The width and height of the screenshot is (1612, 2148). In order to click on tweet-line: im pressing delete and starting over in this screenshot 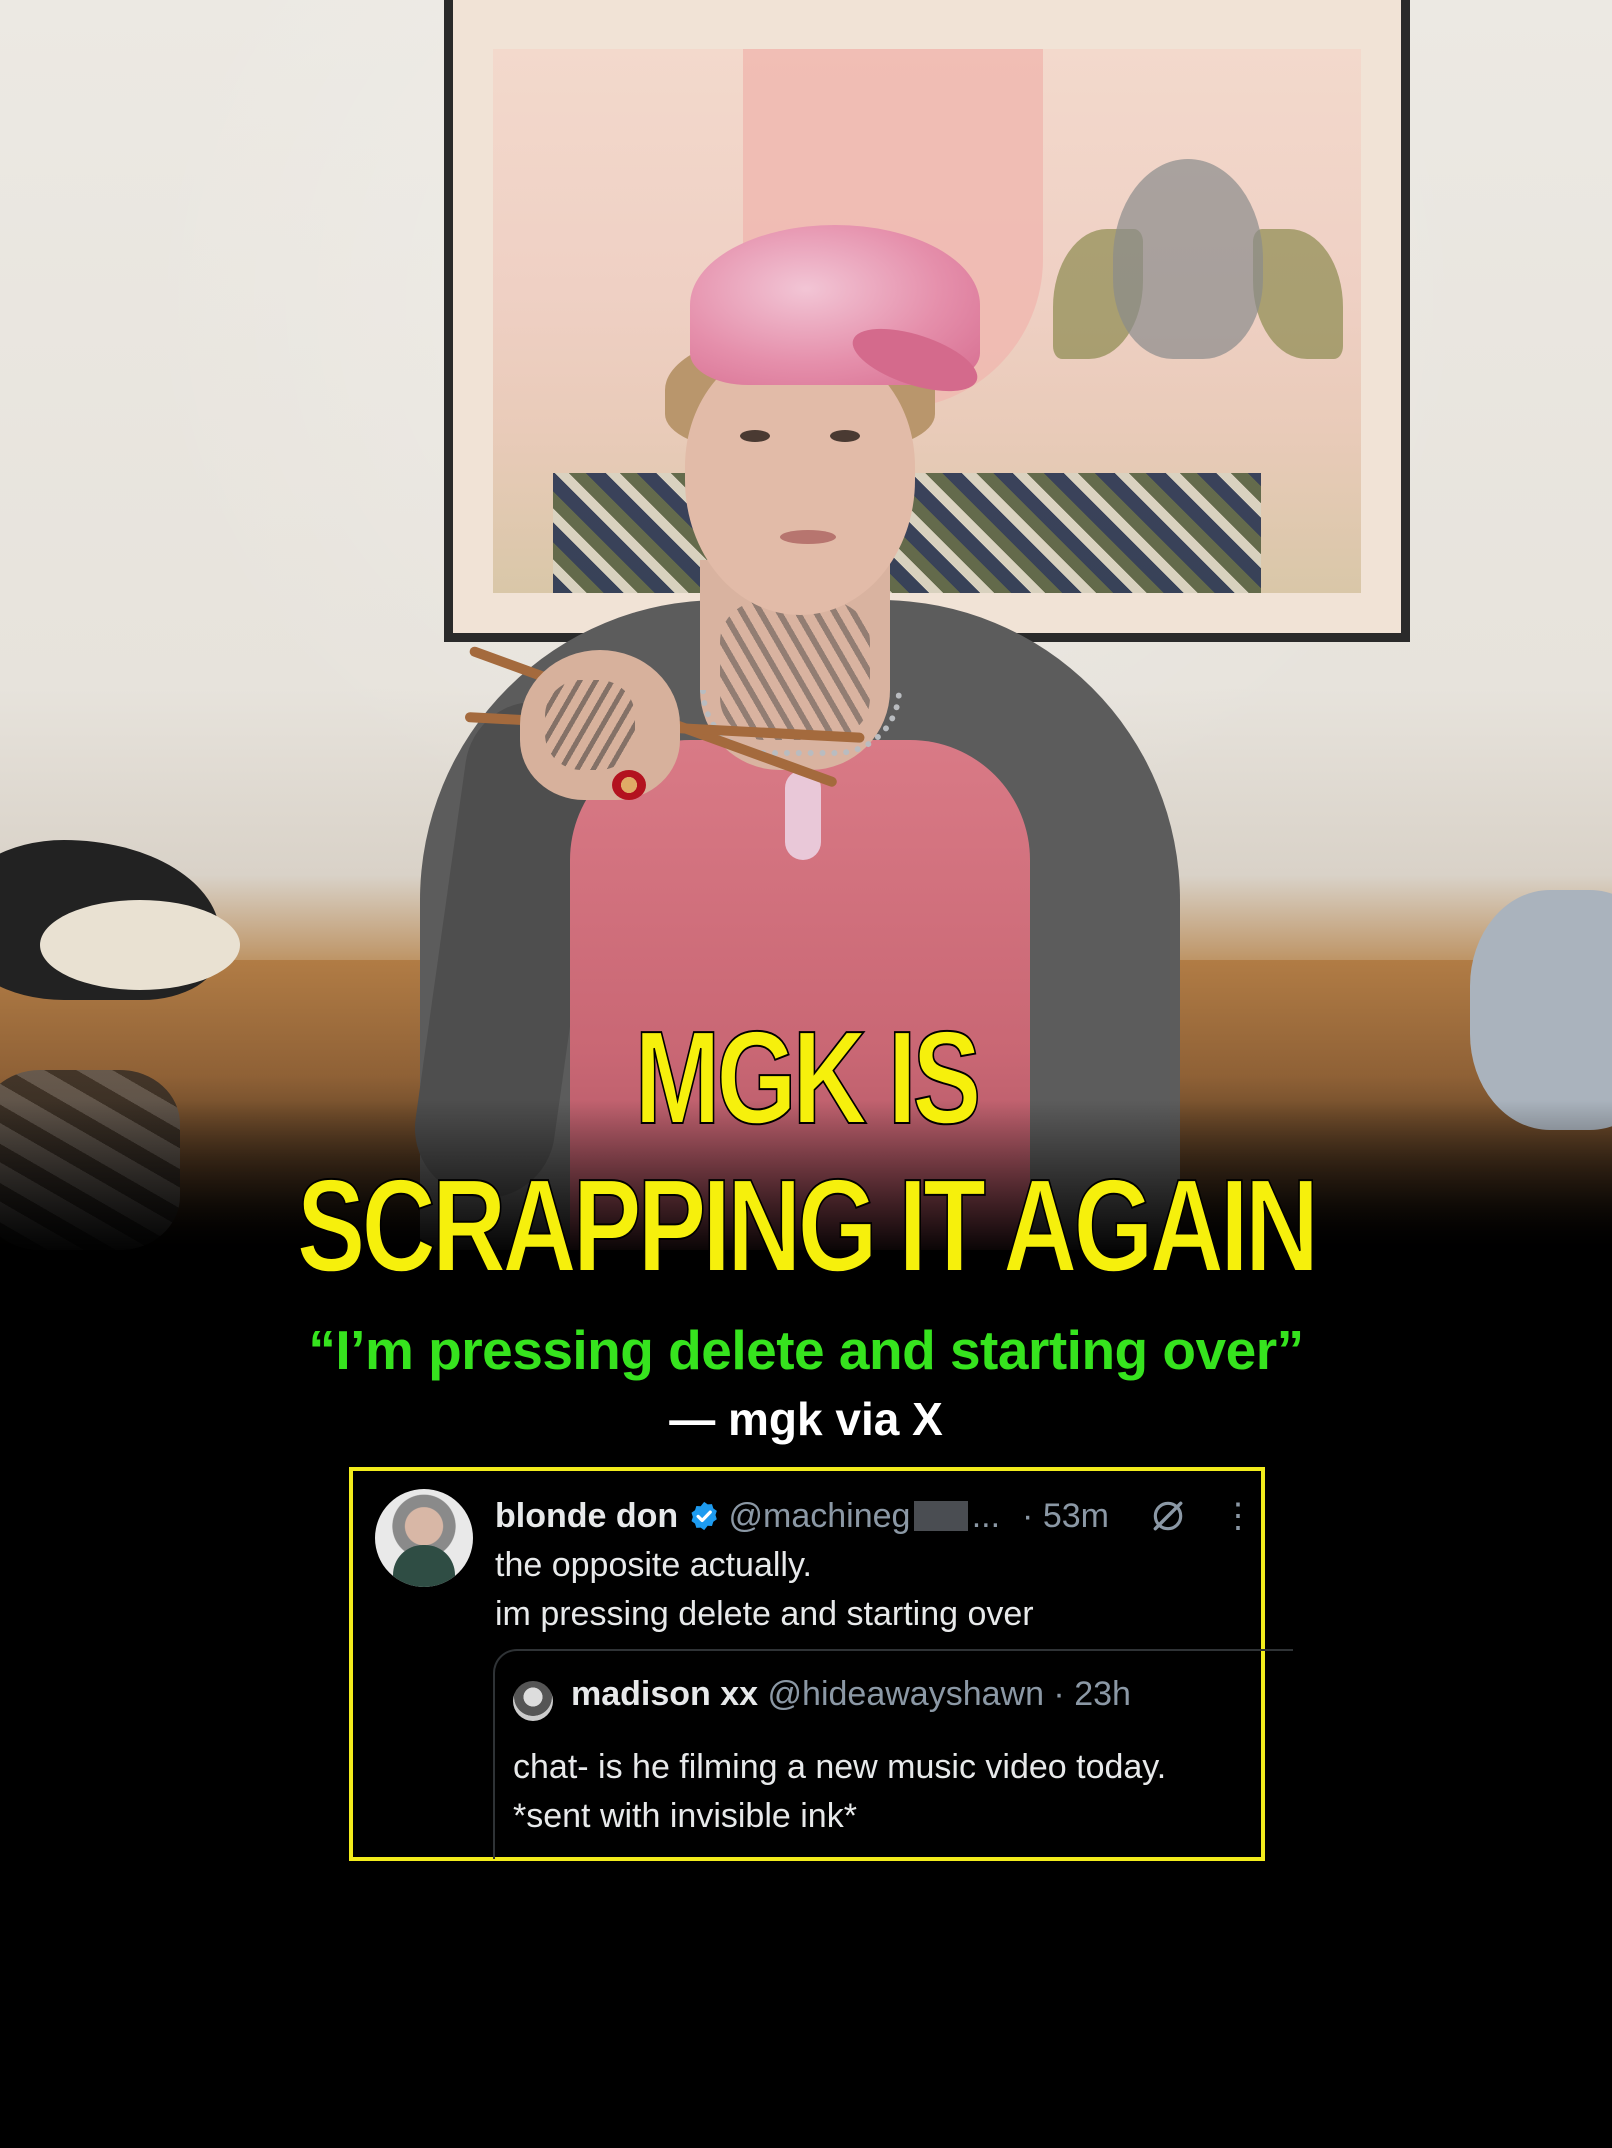, I will do `click(764, 1614)`.